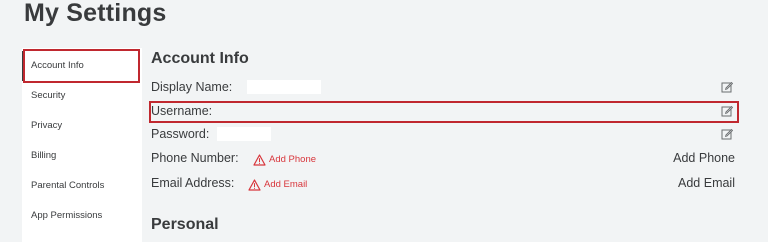 This screenshot has width=768, height=242. What do you see at coordinates (704, 158) in the screenshot?
I see `add-phone-button: Add Phone` at bounding box center [704, 158].